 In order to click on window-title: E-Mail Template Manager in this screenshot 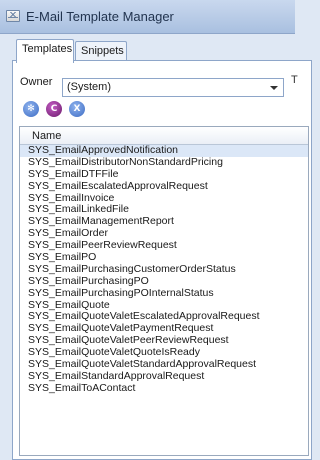, I will do `click(100, 16)`.